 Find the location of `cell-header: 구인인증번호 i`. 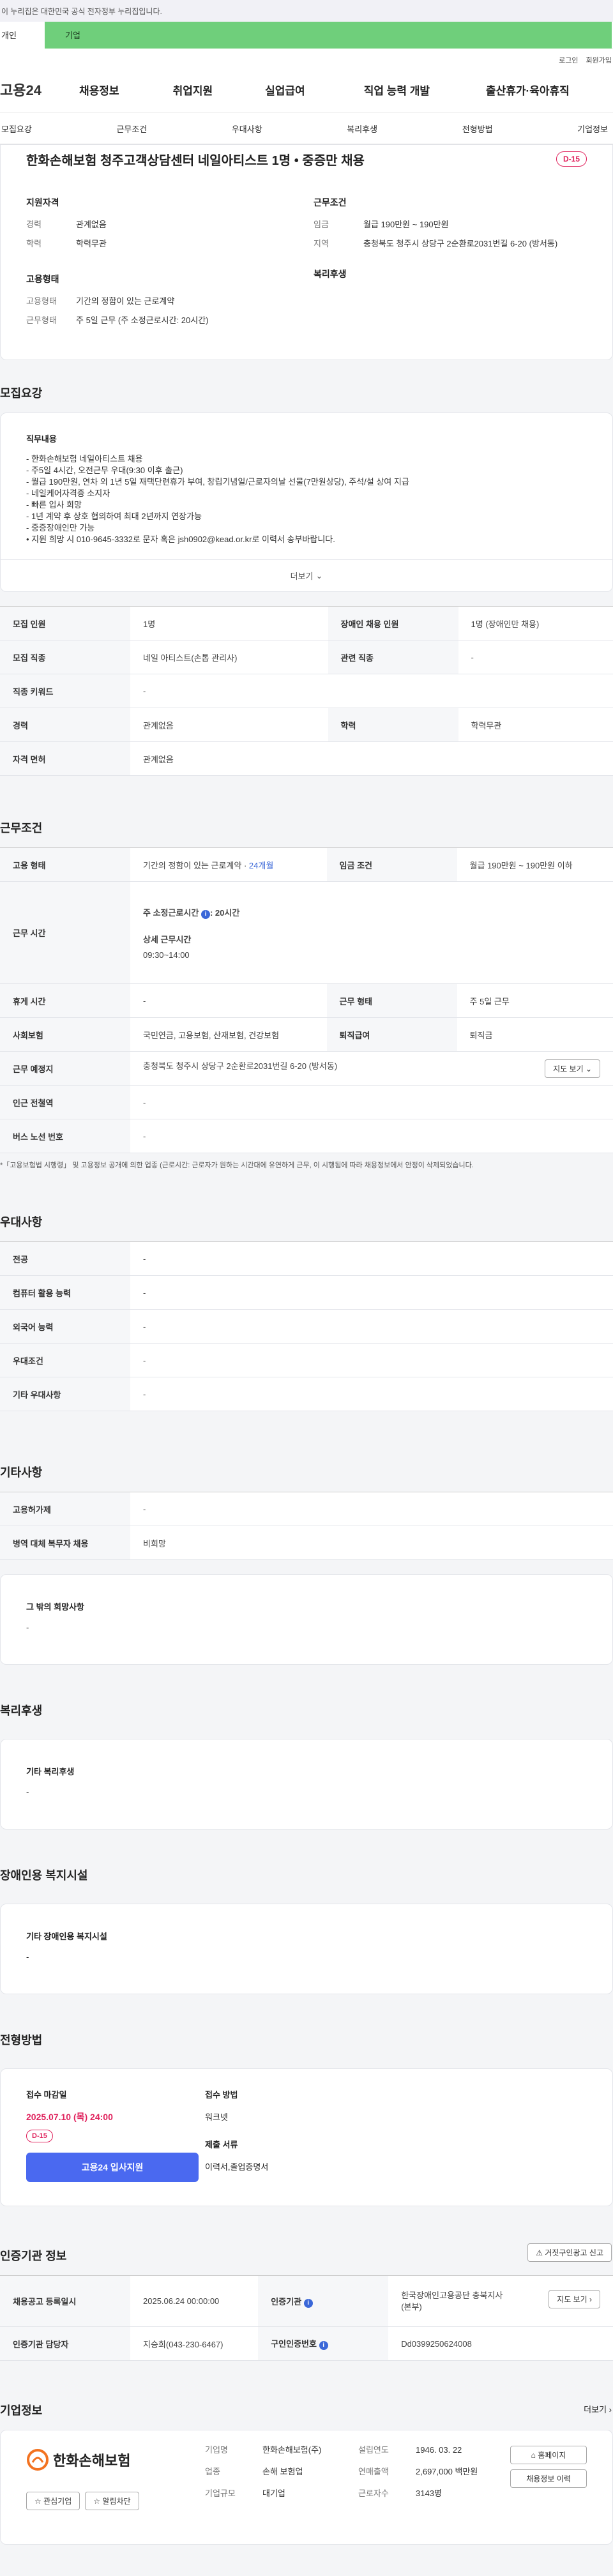

cell-header: 구인인증번호 i is located at coordinates (323, 2343).